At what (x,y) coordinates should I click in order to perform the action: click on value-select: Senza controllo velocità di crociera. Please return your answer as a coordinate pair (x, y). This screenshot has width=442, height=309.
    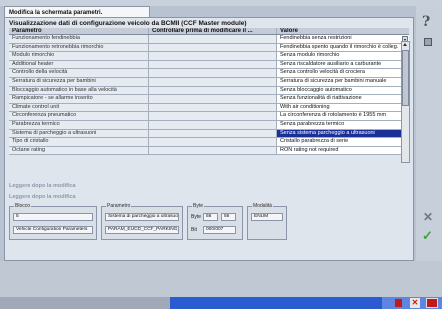
    Looking at the image, I should click on (343, 73).